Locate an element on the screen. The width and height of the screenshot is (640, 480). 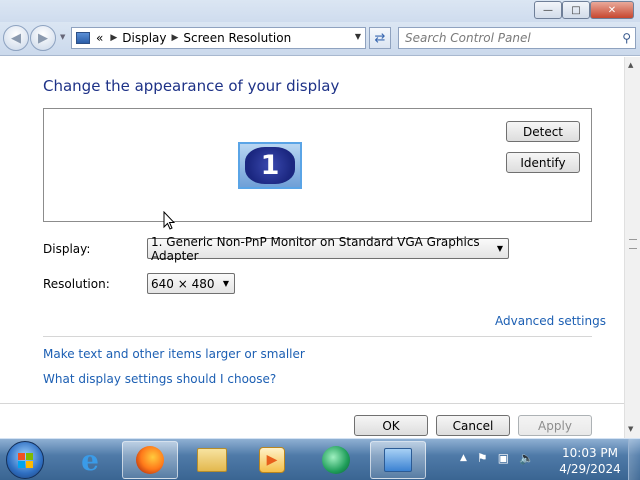
maximize-button: □ is located at coordinates (576, 10).